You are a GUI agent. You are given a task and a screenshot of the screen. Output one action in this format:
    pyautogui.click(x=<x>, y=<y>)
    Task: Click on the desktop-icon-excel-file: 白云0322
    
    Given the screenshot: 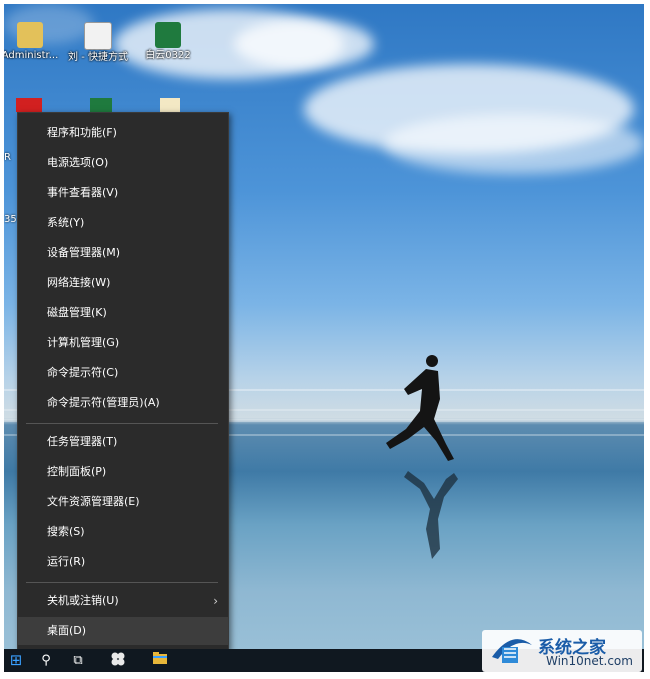 What is the action you would take?
    pyautogui.click(x=168, y=42)
    